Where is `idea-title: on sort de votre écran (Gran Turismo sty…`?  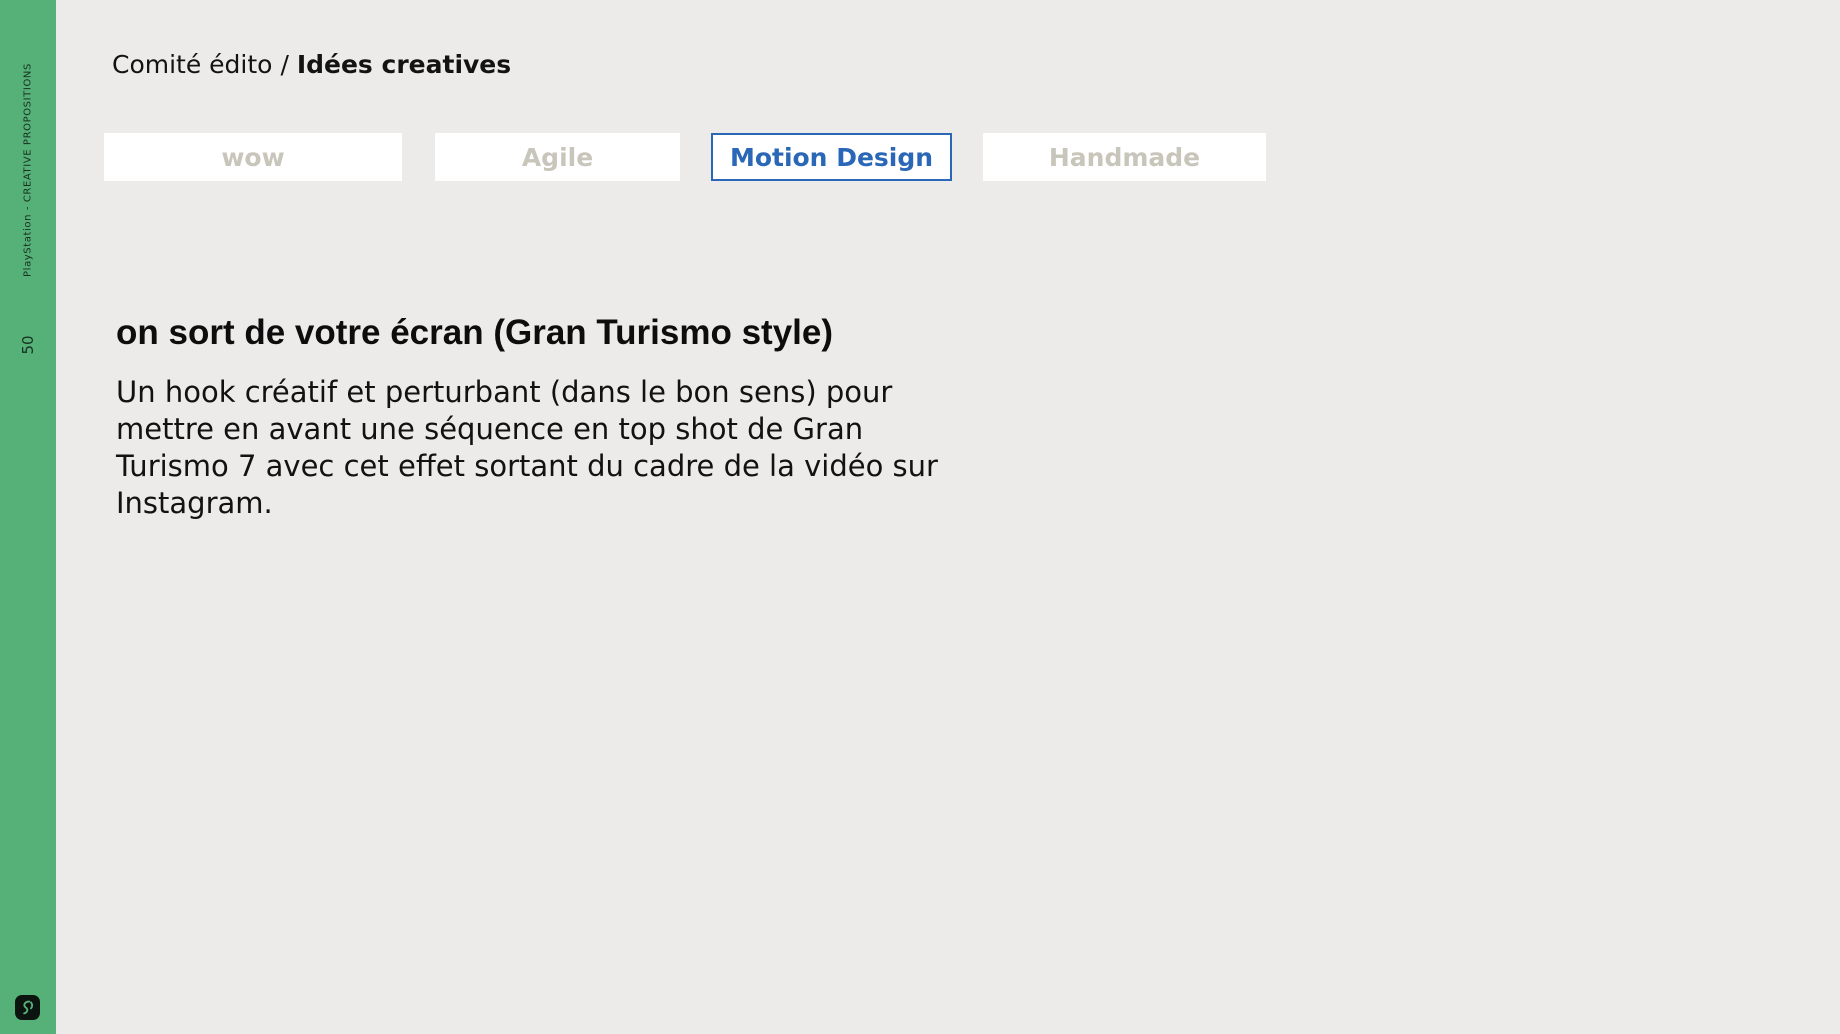 idea-title: on sort de votre écran (Gran Turismo sty… is located at coordinates (475, 332).